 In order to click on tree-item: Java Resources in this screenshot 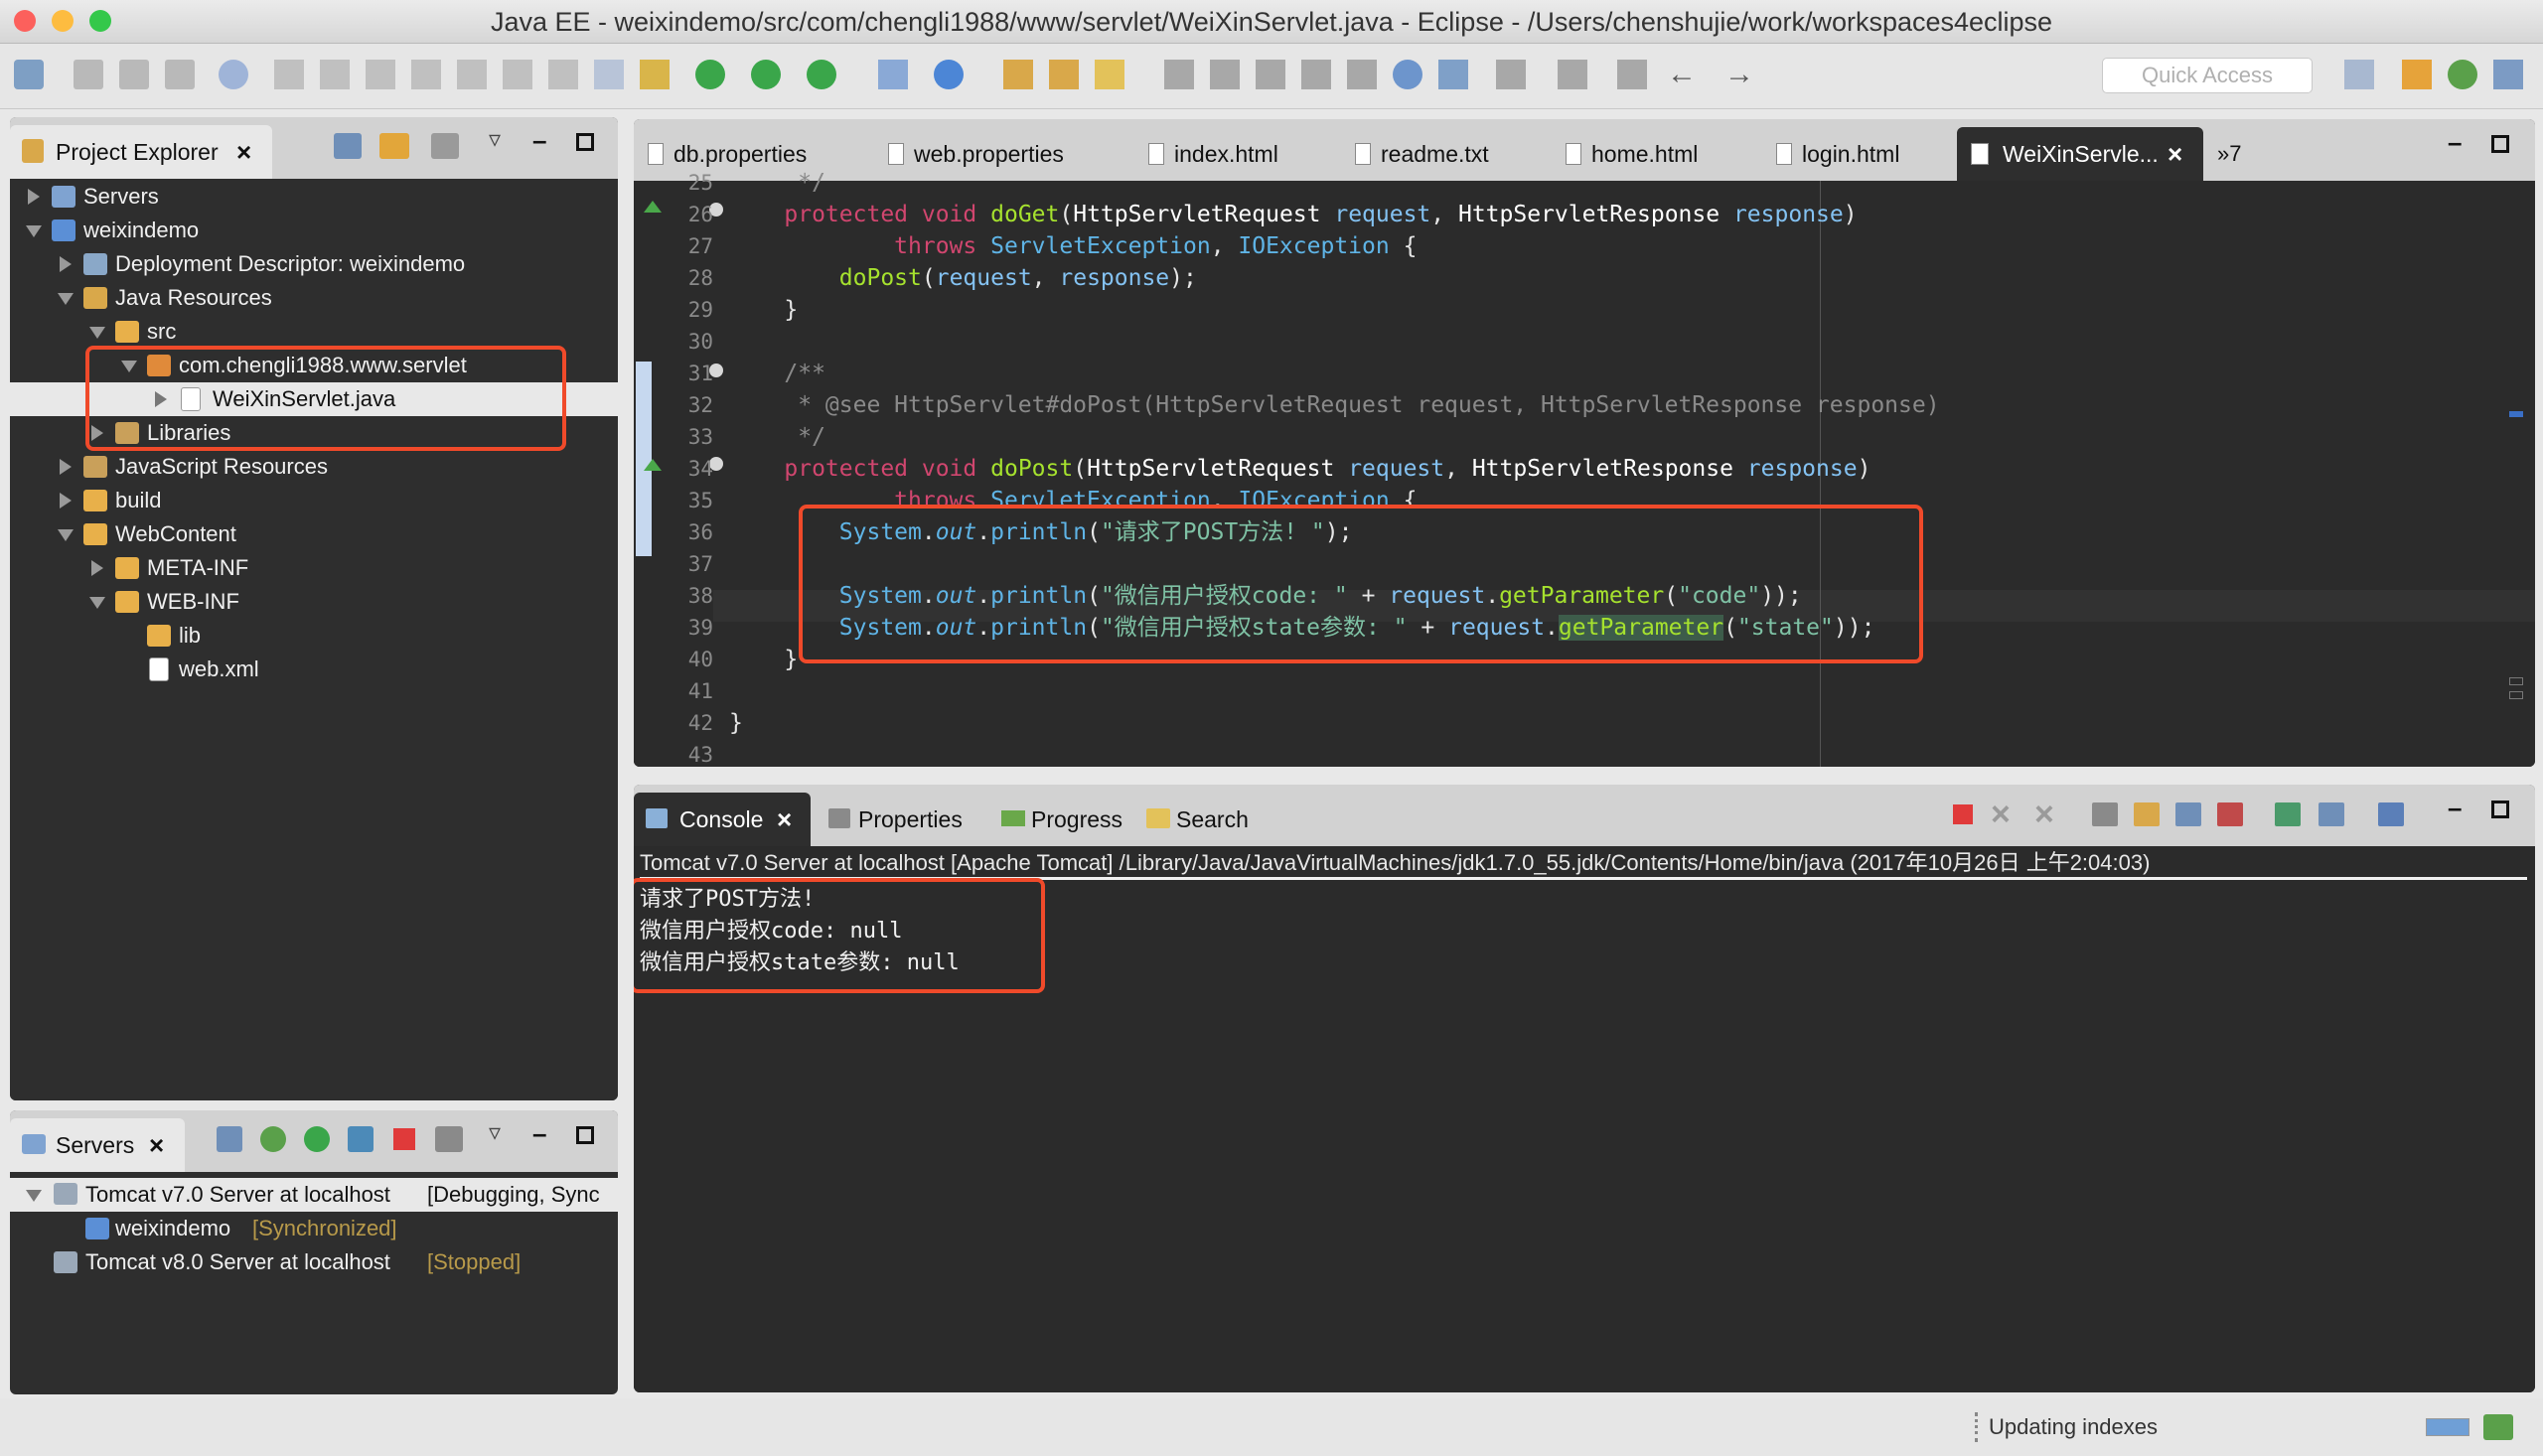, I will do `click(314, 298)`.